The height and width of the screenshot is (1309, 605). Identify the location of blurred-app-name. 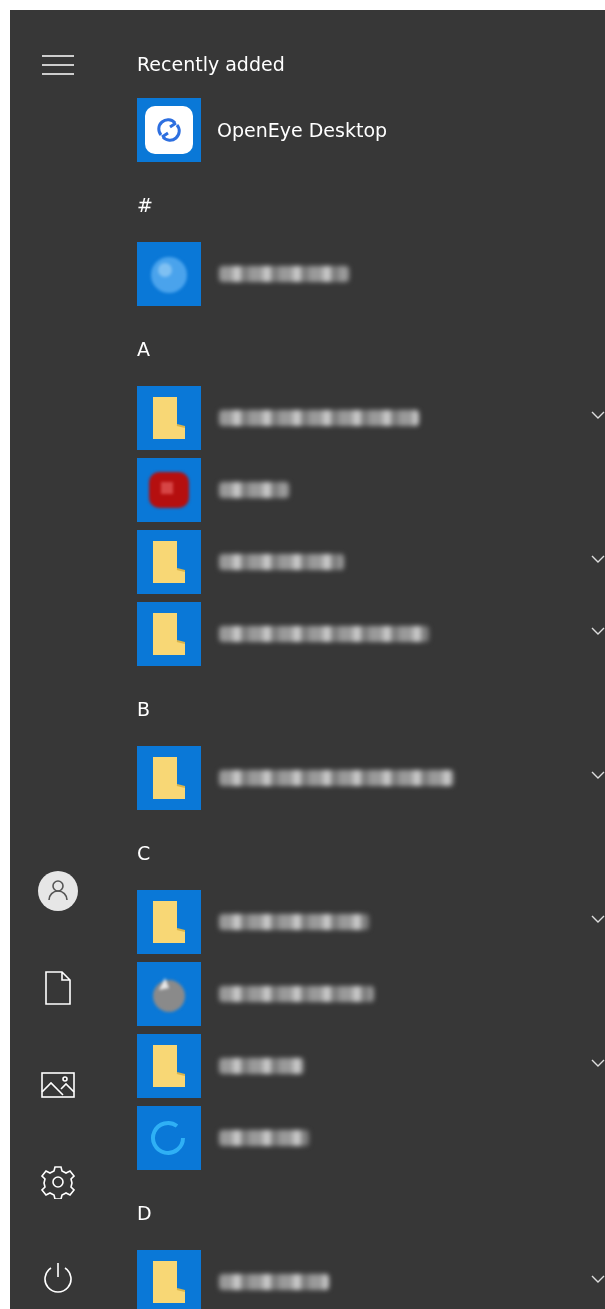
(254, 490).